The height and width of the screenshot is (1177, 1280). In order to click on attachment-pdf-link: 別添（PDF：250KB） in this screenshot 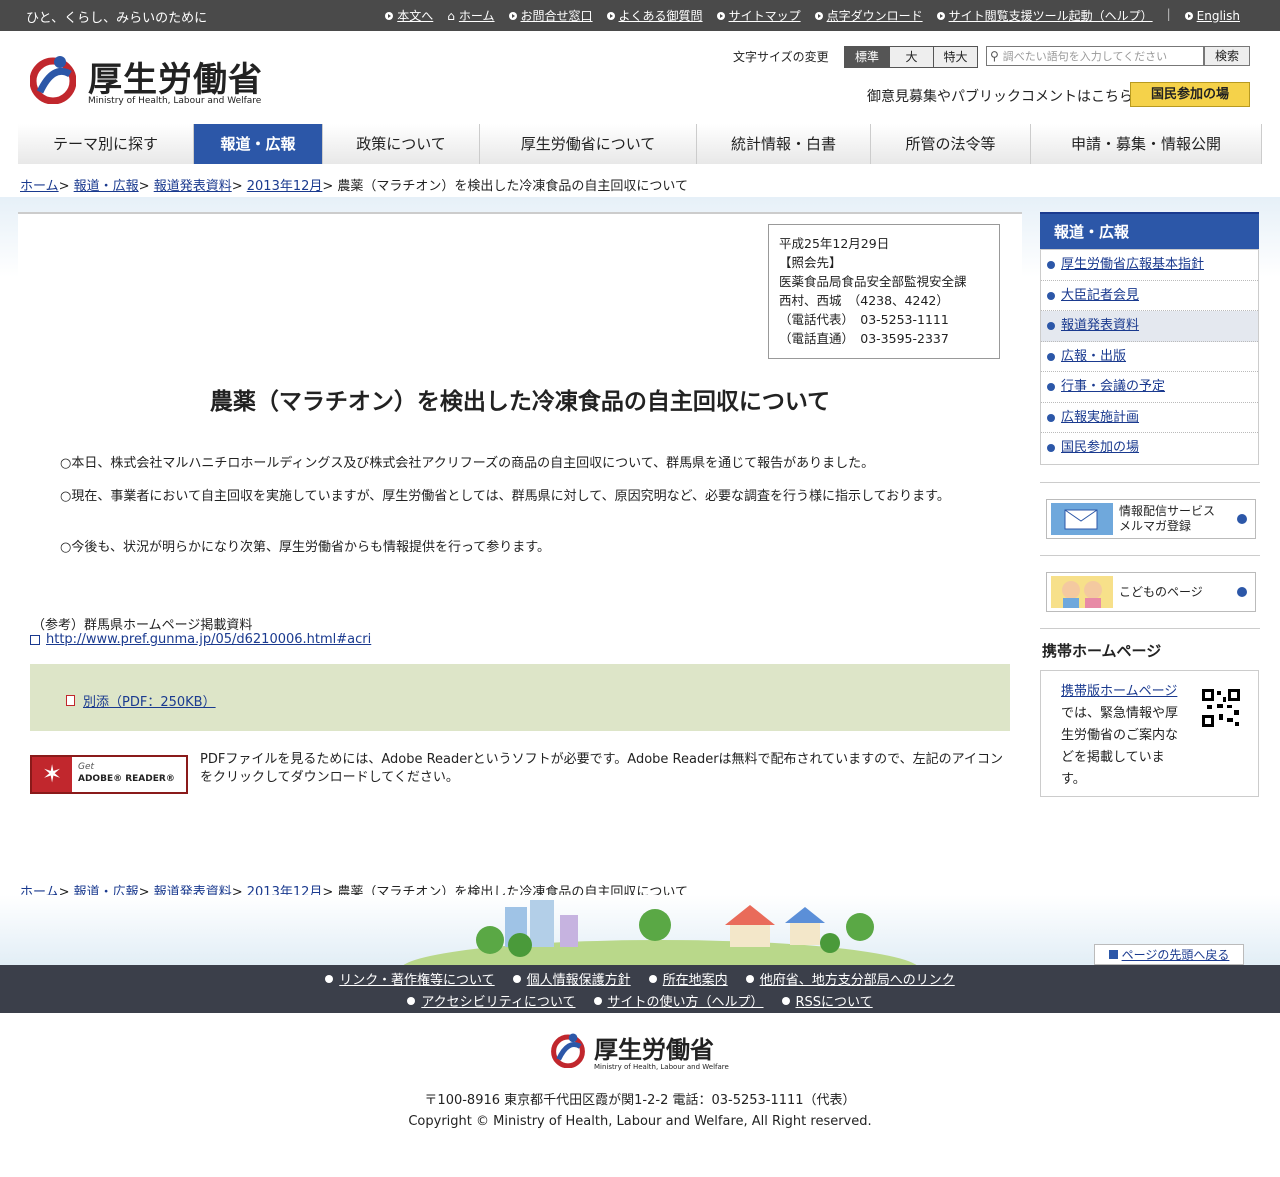, I will do `click(149, 700)`.